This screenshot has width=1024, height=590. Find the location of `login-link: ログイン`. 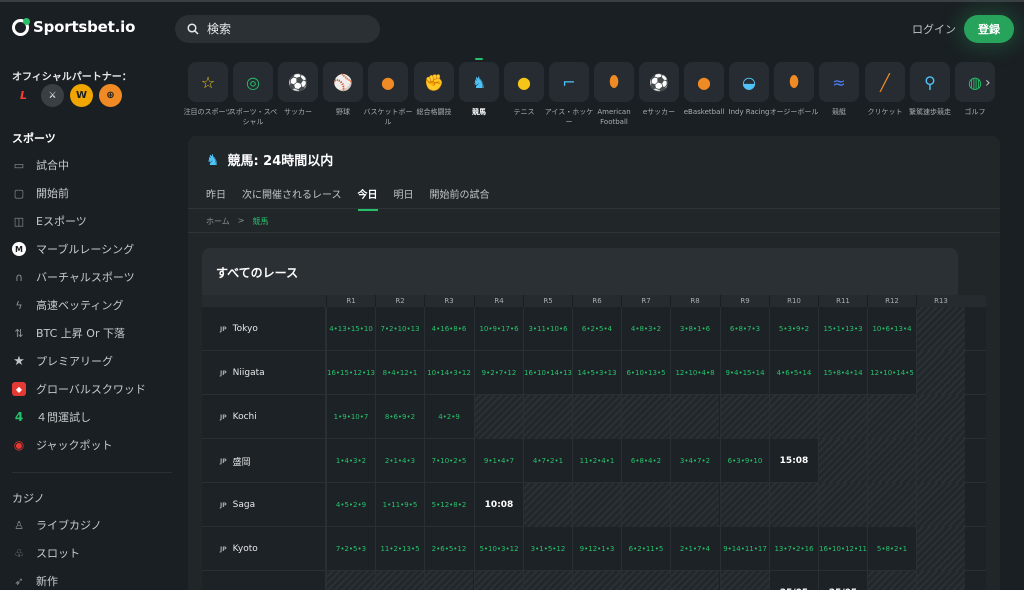

login-link: ログイン is located at coordinates (934, 29).